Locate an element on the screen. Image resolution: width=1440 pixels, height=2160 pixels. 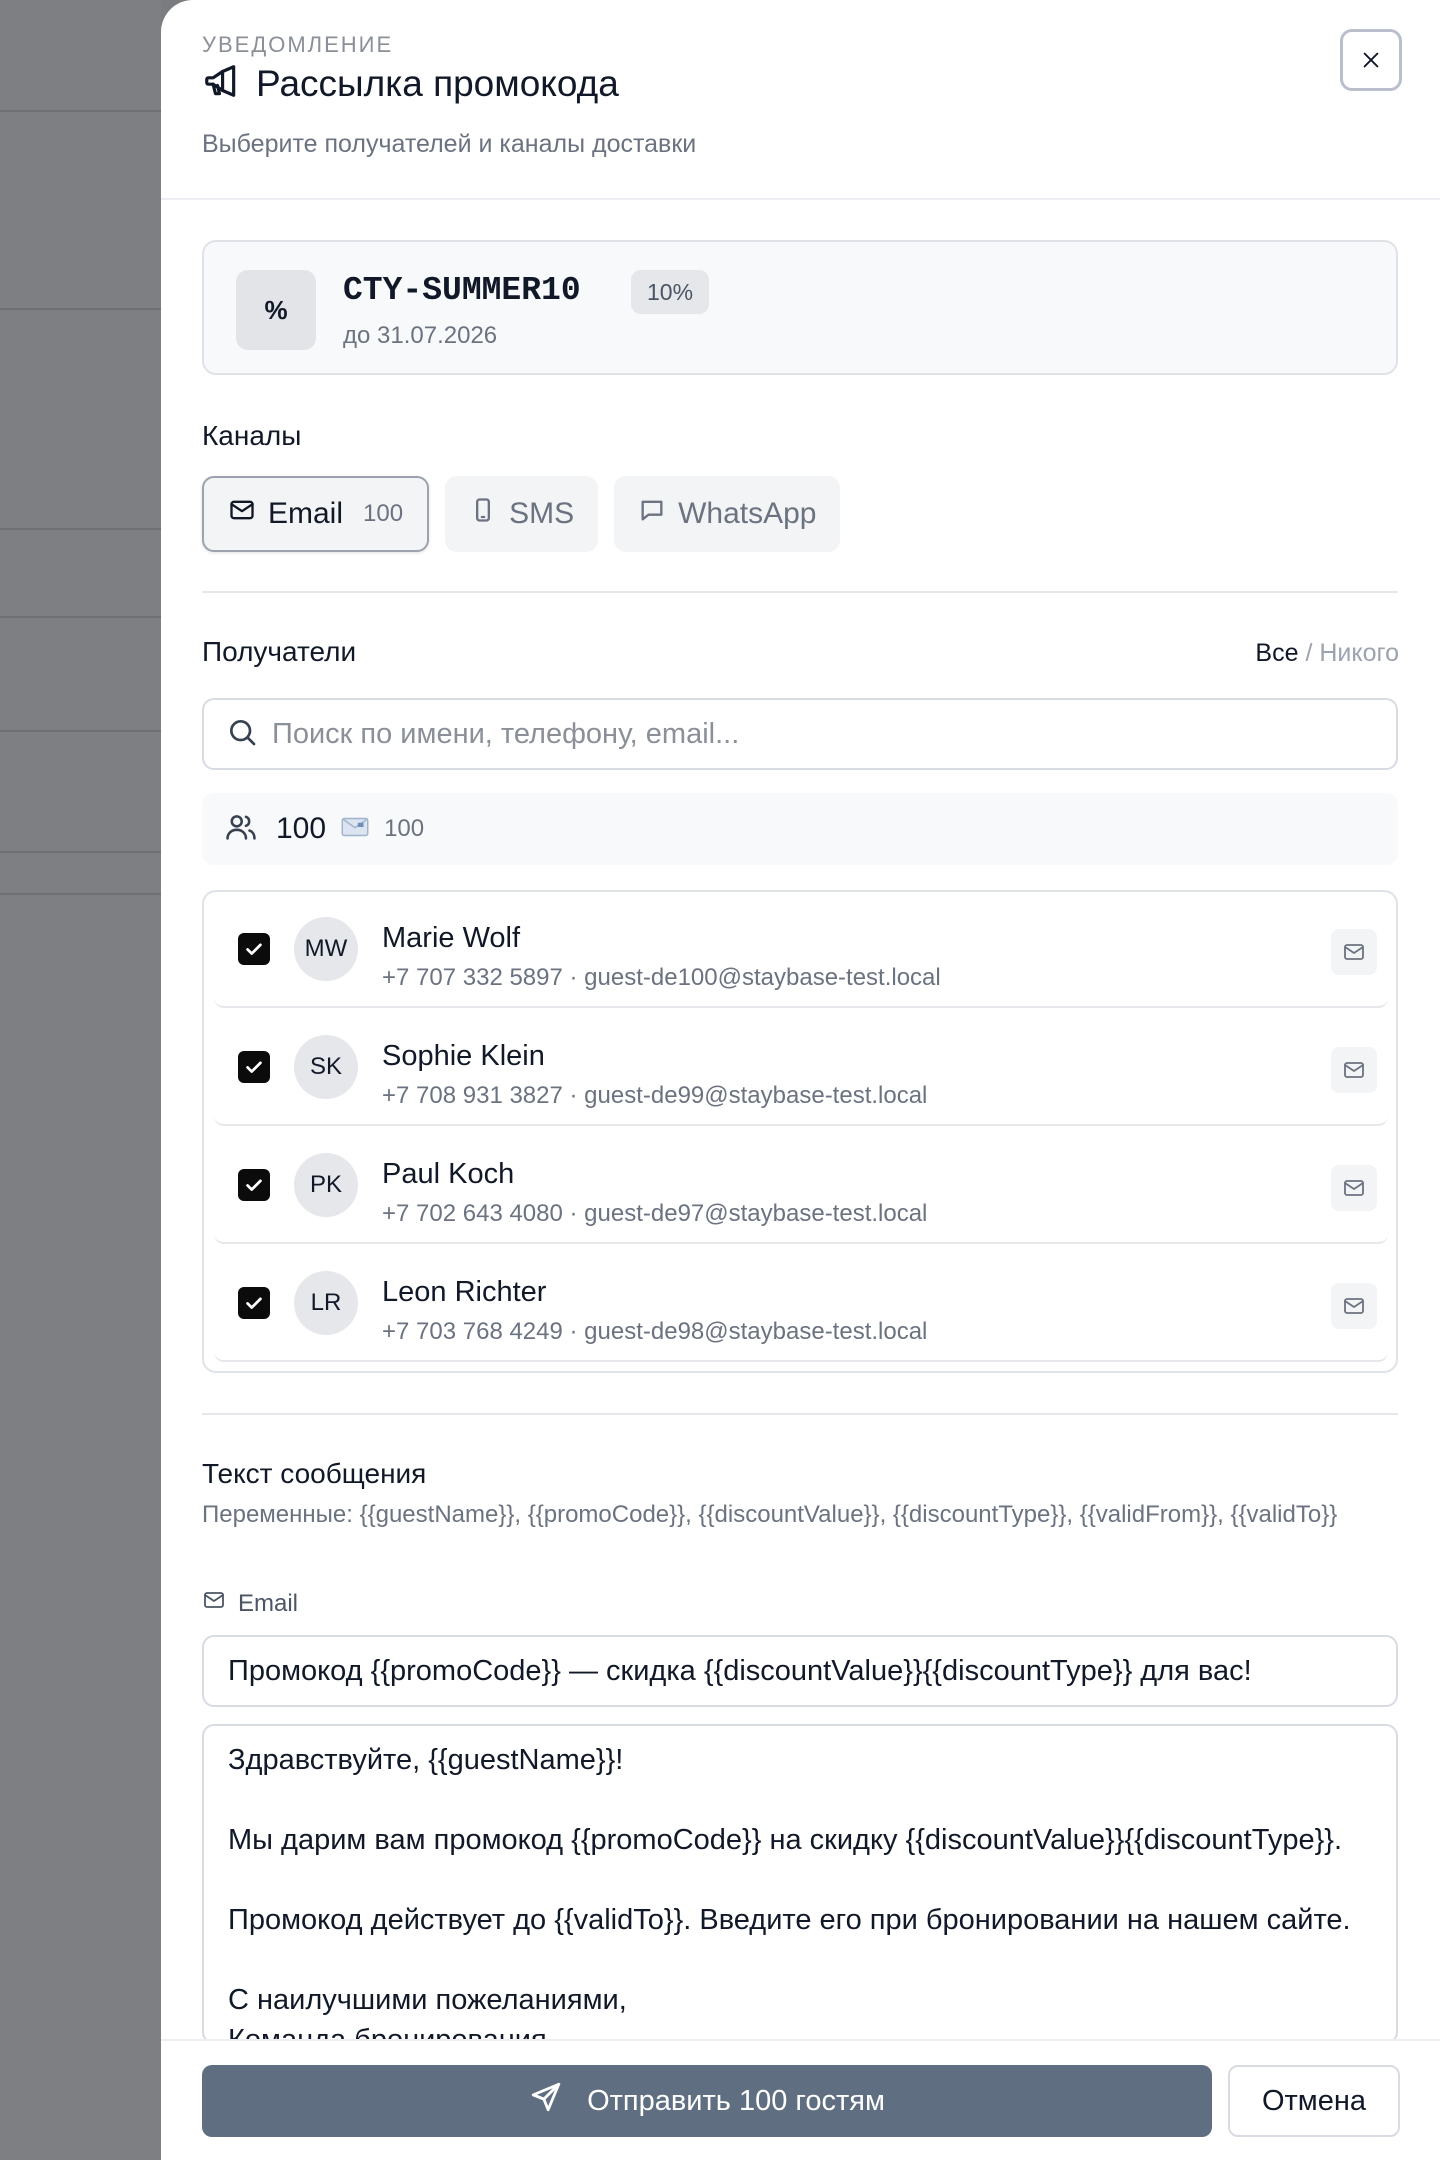
send-button-label: Отправить 100 гостям is located at coordinates (736, 2100).